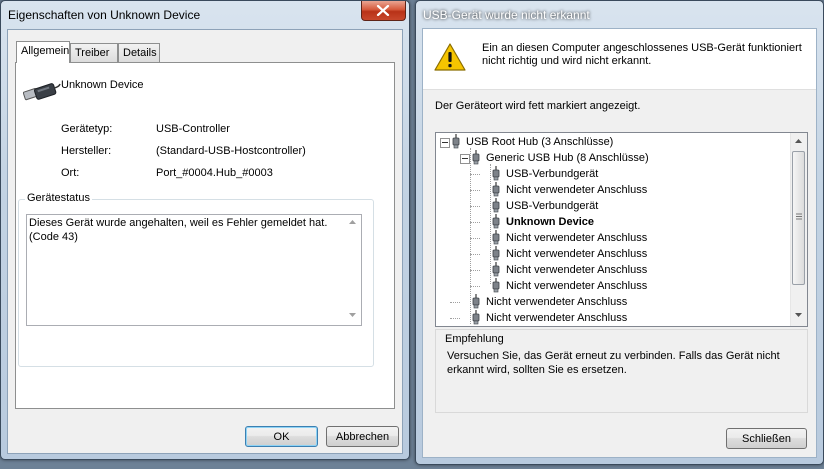 The height and width of the screenshot is (469, 824). Describe the element at coordinates (104, 15) in the screenshot. I see `window-title: Eigenschaften von Unknown Device` at that location.